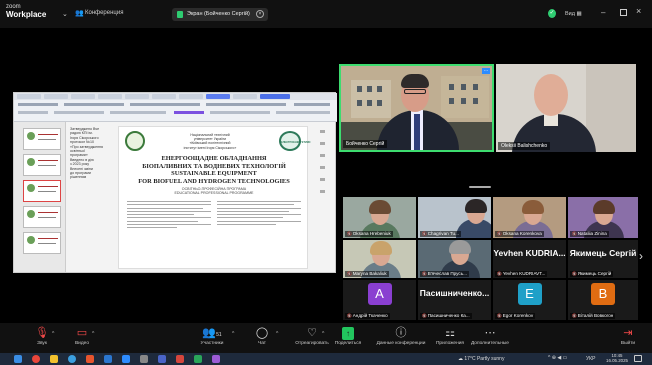 The image size is (652, 365). What do you see at coordinates (175, 96) in the screenshot?
I see `browser-tab-strip` at bounding box center [175, 96].